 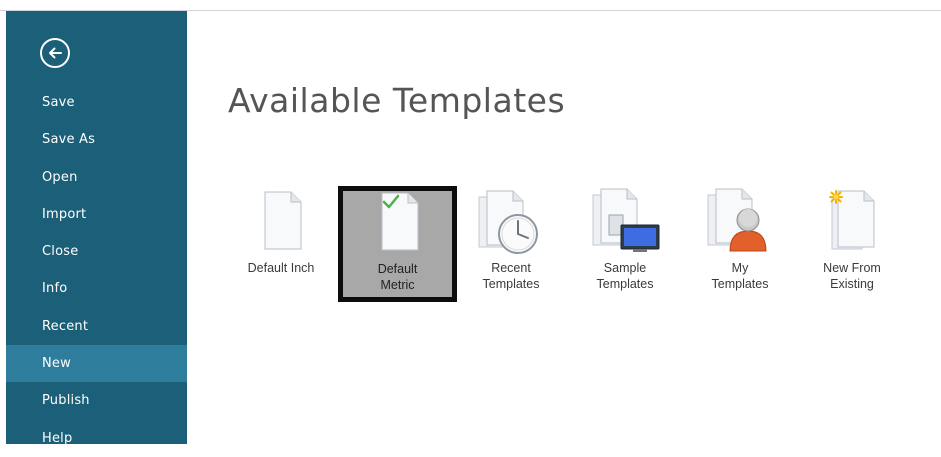 What do you see at coordinates (399, 221) in the screenshot?
I see `checked-document-icon` at bounding box center [399, 221].